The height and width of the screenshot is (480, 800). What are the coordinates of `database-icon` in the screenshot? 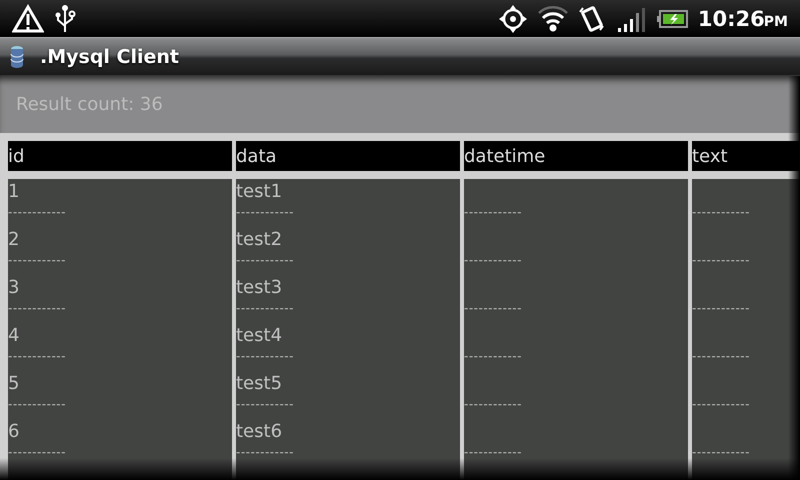 It's located at (17, 56).